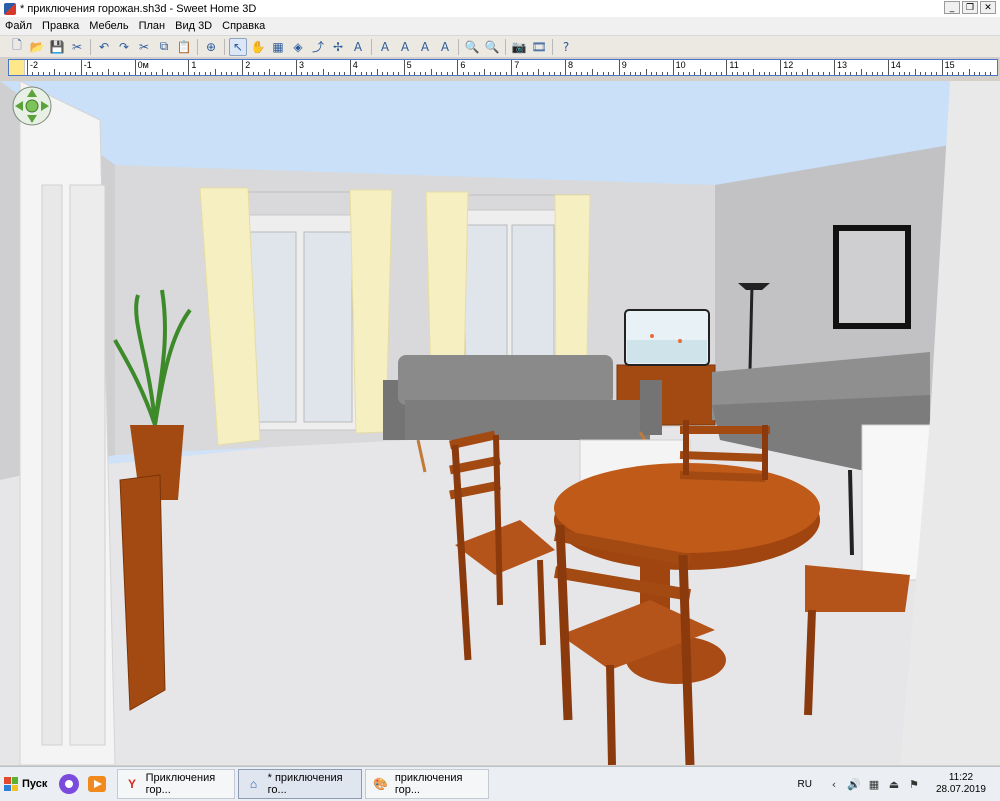 The height and width of the screenshot is (801, 1000). I want to click on toolbar-separator, so click(90, 46).